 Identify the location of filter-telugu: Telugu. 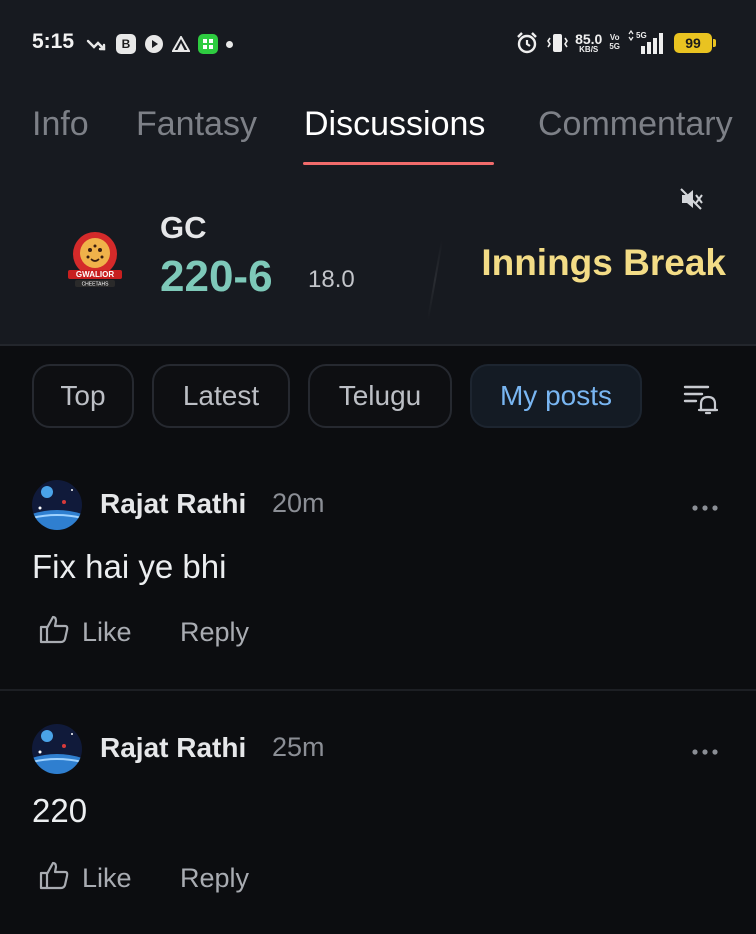
(380, 396).